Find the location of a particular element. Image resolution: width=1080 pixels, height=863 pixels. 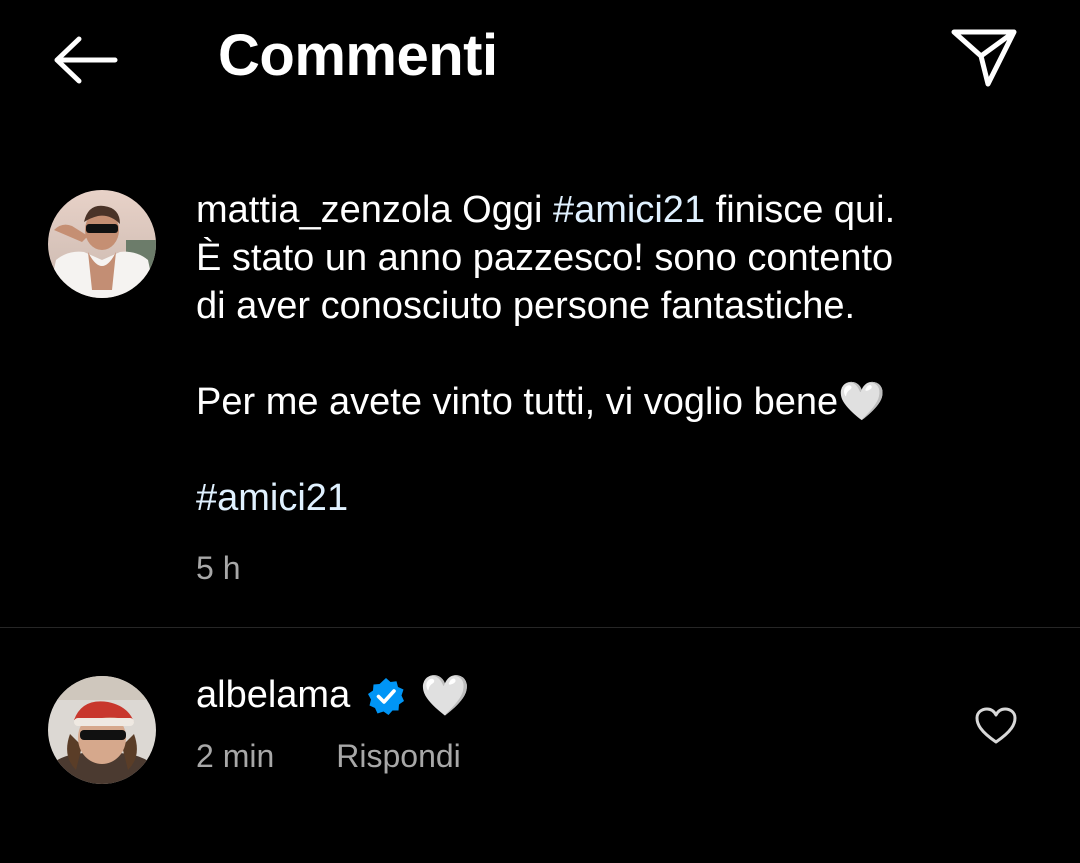

share-button is located at coordinates (984, 57).